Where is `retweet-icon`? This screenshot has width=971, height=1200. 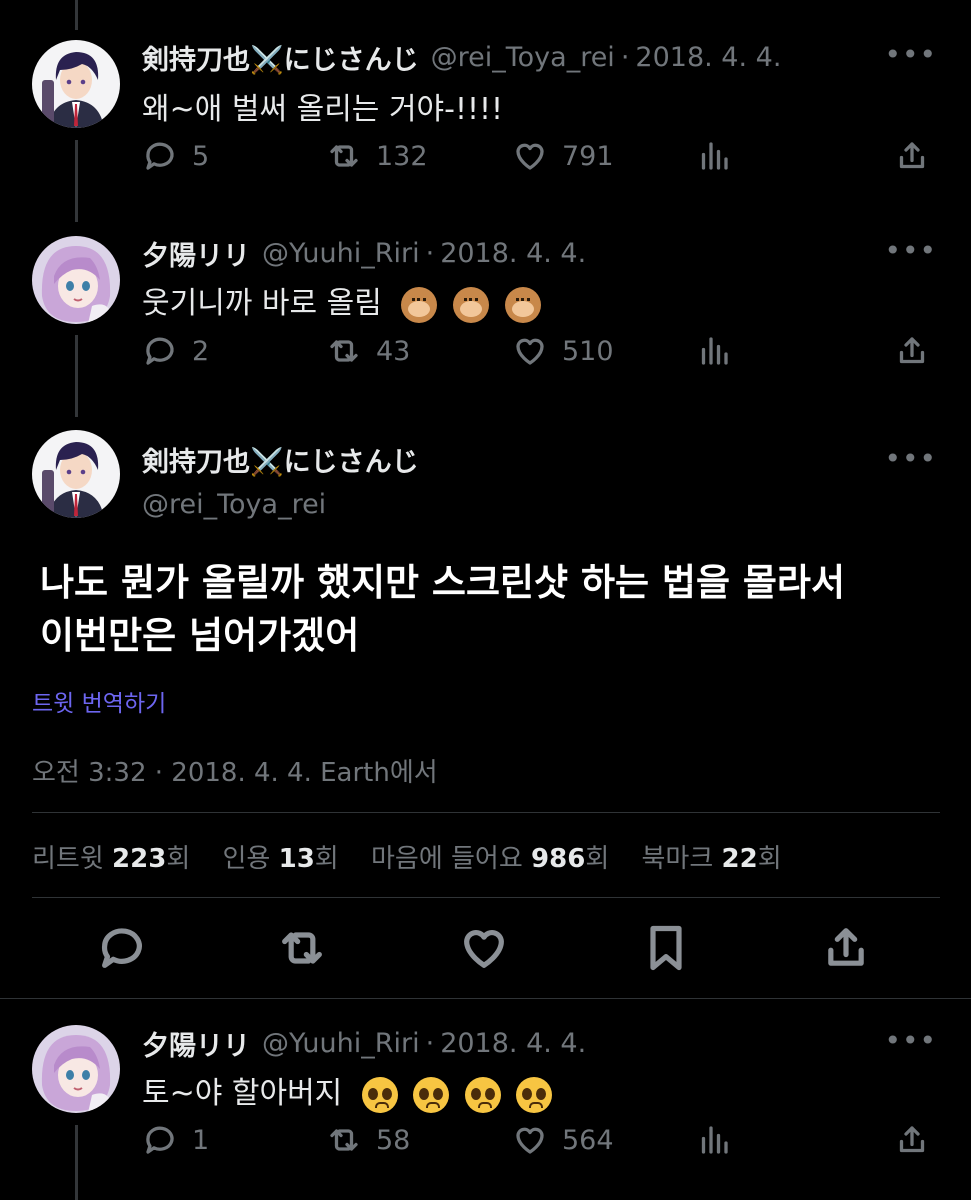 retweet-icon is located at coordinates (302, 948).